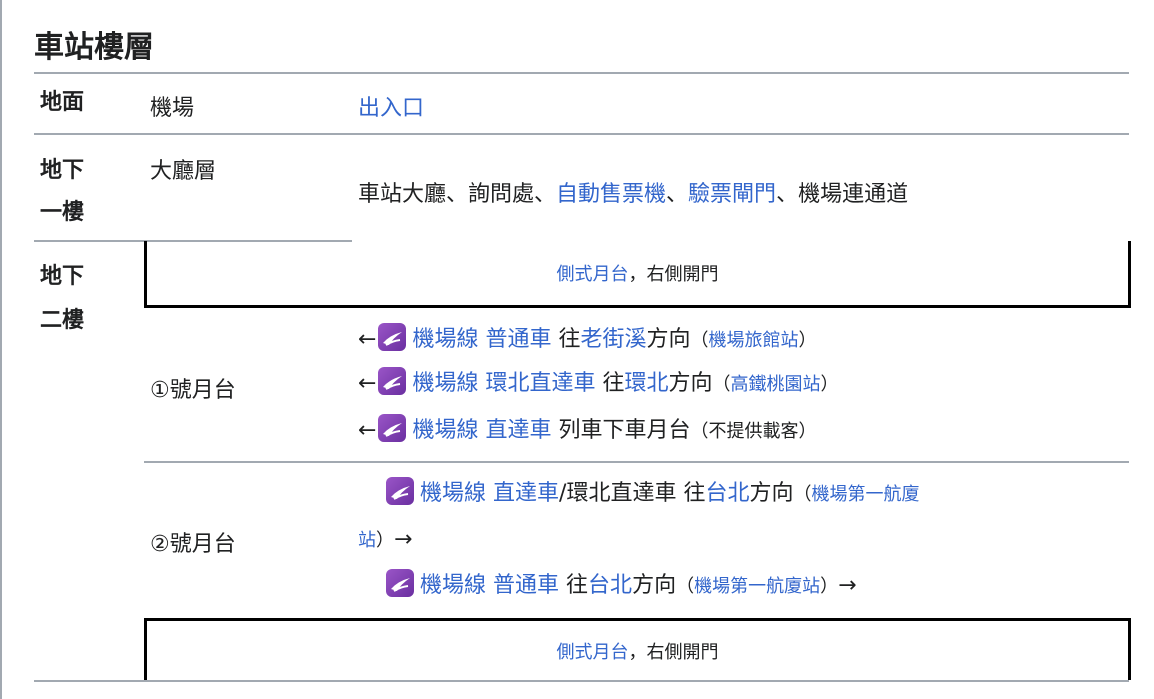 This screenshot has height=699, width=1154. I want to click on platform-2-row: 機場線 直達車/環北直達車 往台北方向（機場第一航廈, so click(653, 494).